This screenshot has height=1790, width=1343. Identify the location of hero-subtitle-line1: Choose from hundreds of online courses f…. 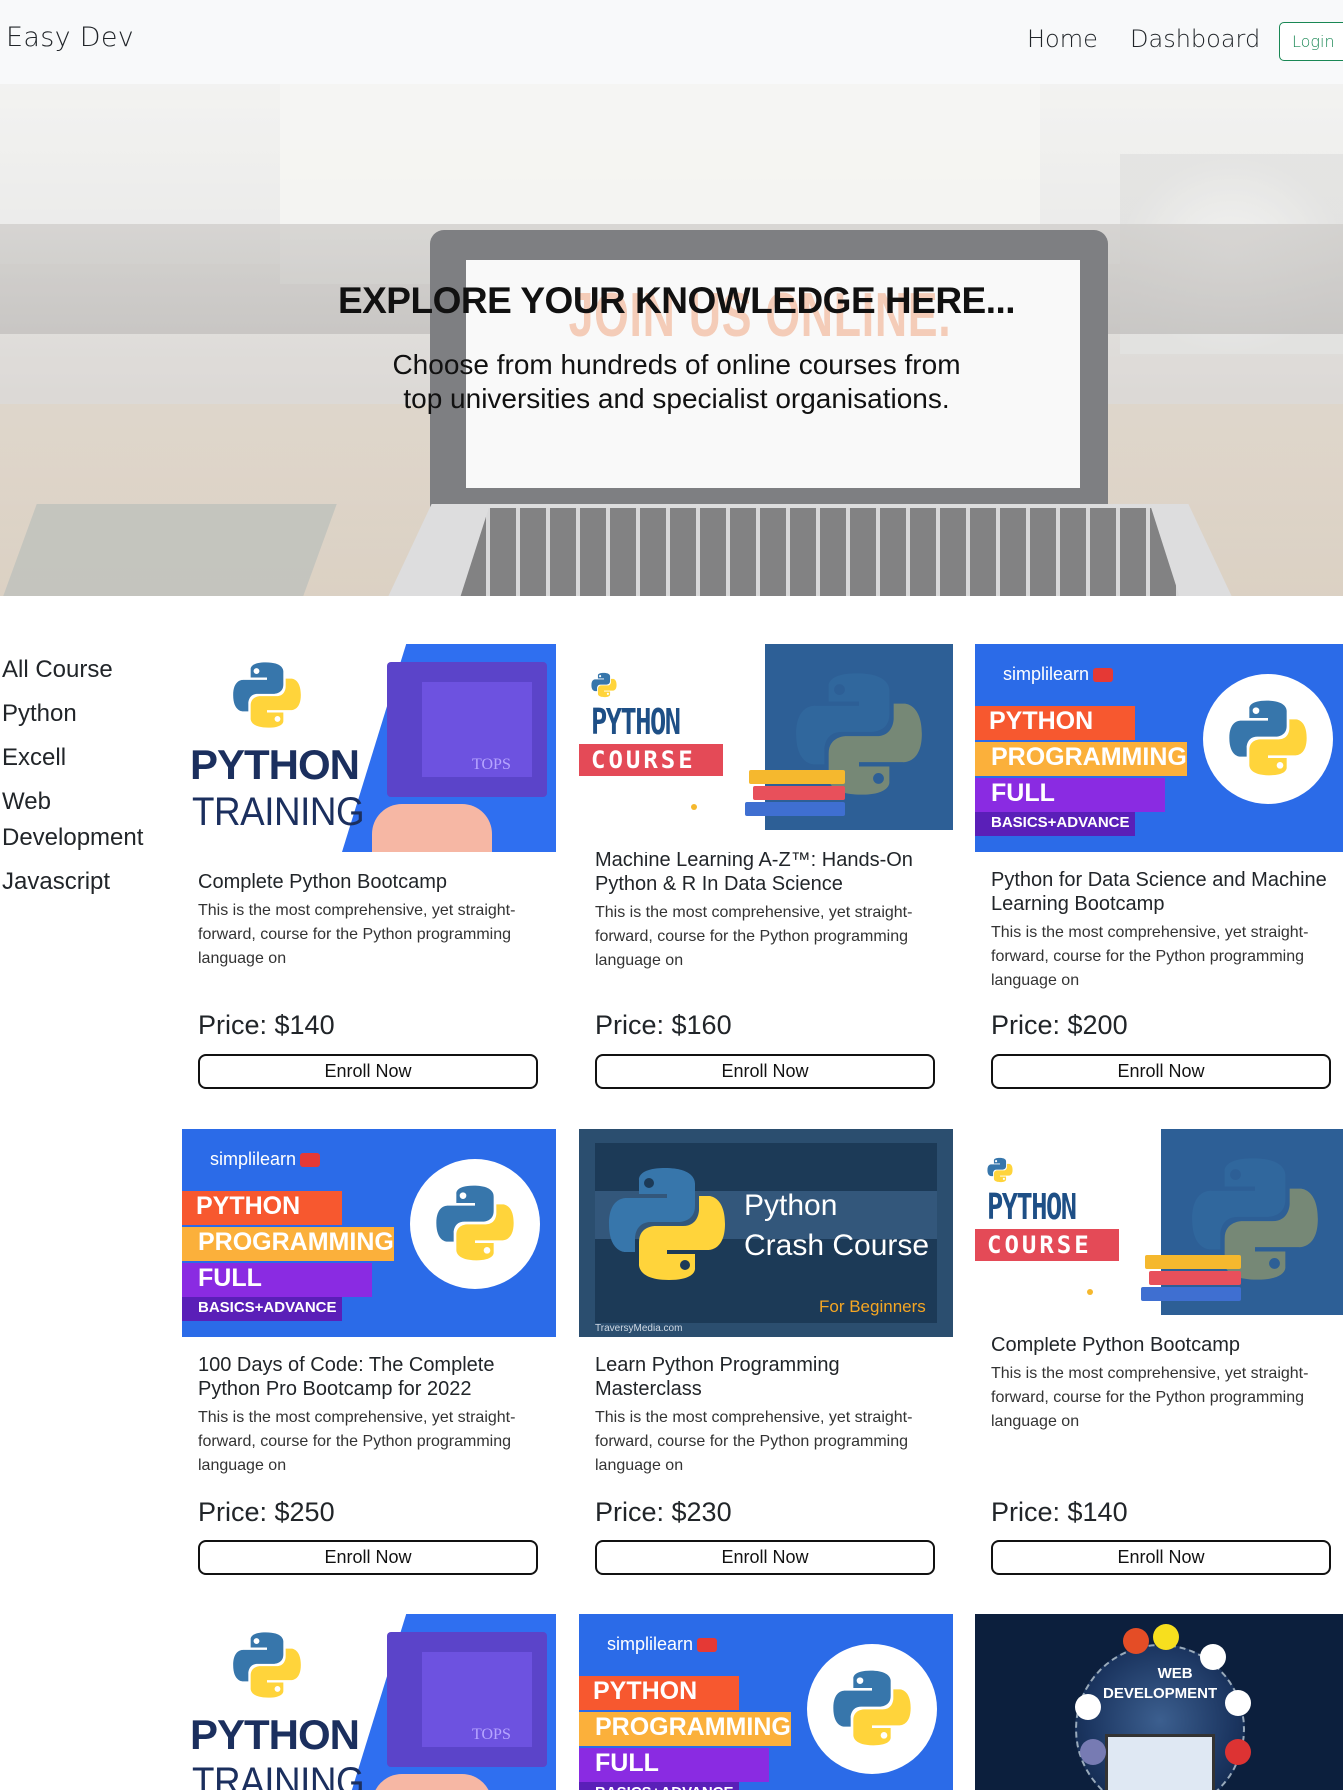
(676, 364).